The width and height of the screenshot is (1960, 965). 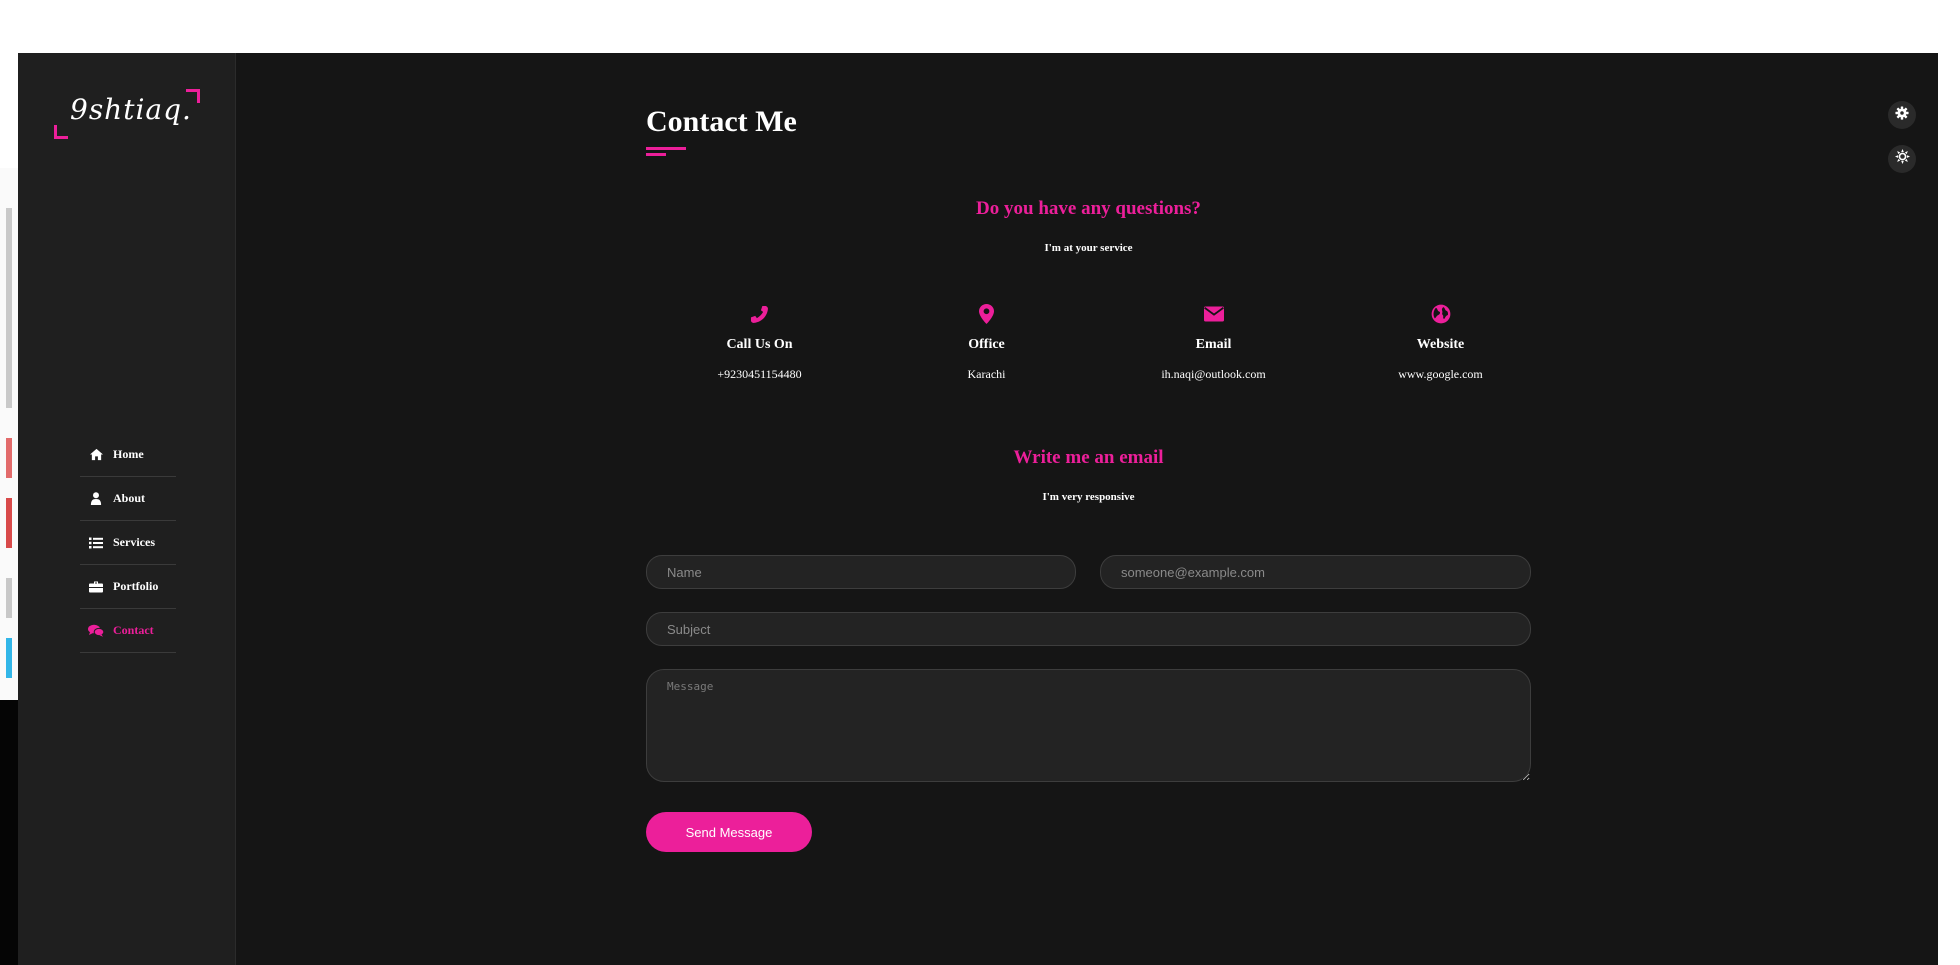 What do you see at coordinates (721, 121) in the screenshot?
I see `page-title: Contact Me` at bounding box center [721, 121].